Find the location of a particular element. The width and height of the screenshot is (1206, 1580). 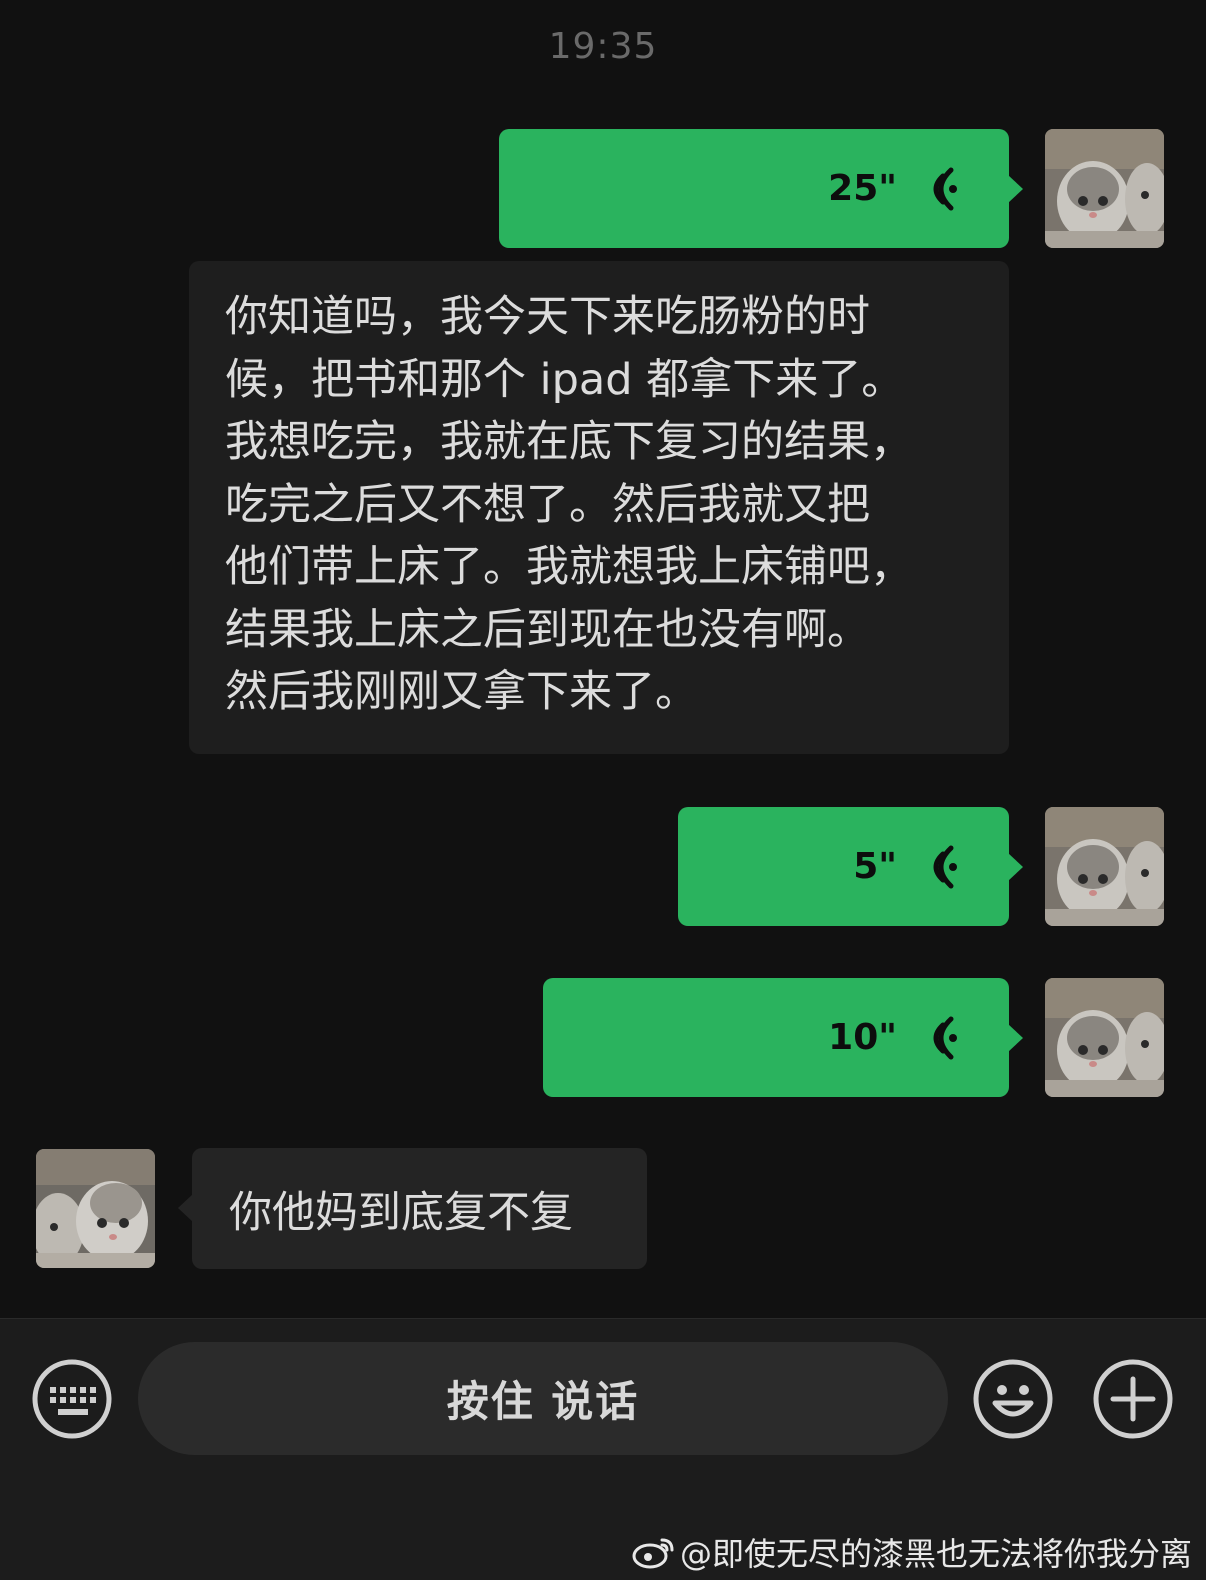

emoji-button is located at coordinates (1013, 1399).